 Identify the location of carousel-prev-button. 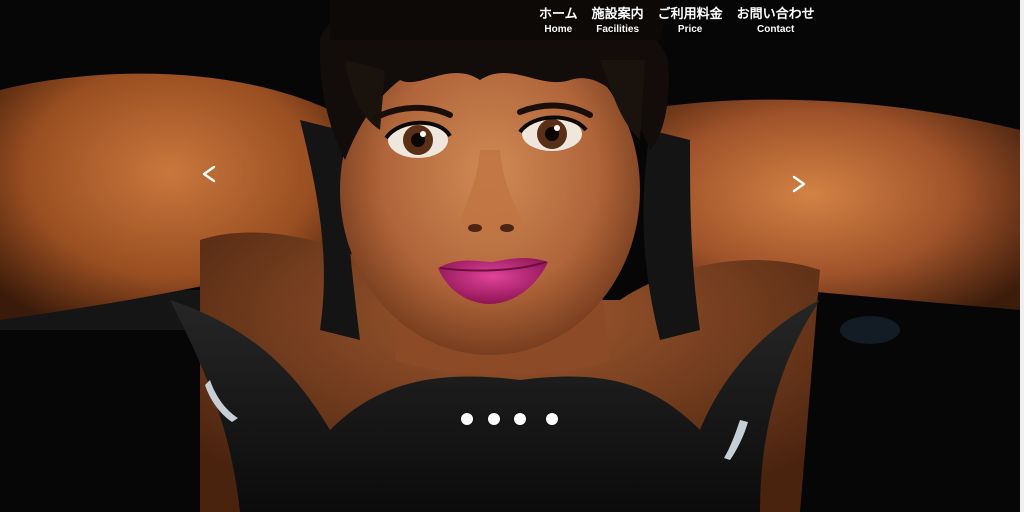
(216, 180).